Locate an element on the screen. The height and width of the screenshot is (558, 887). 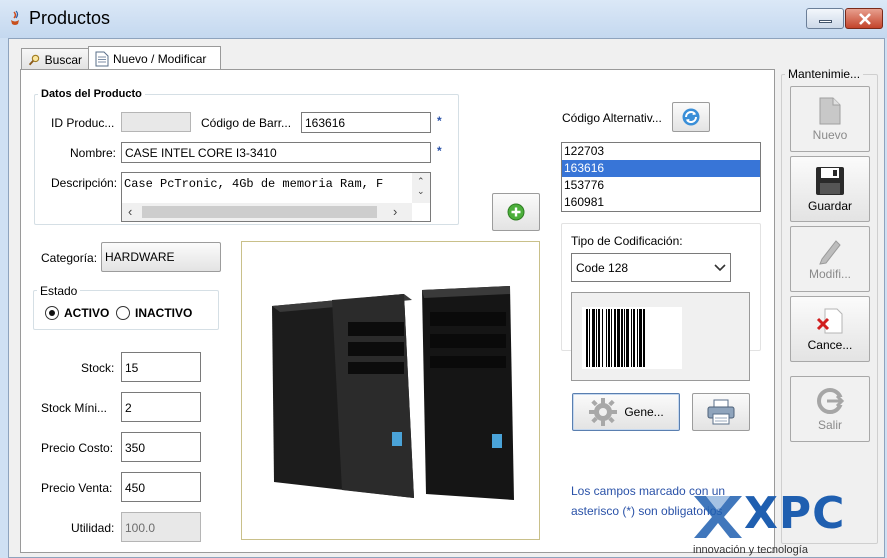
codificacion-value: Code 128 is located at coordinates (602, 267).